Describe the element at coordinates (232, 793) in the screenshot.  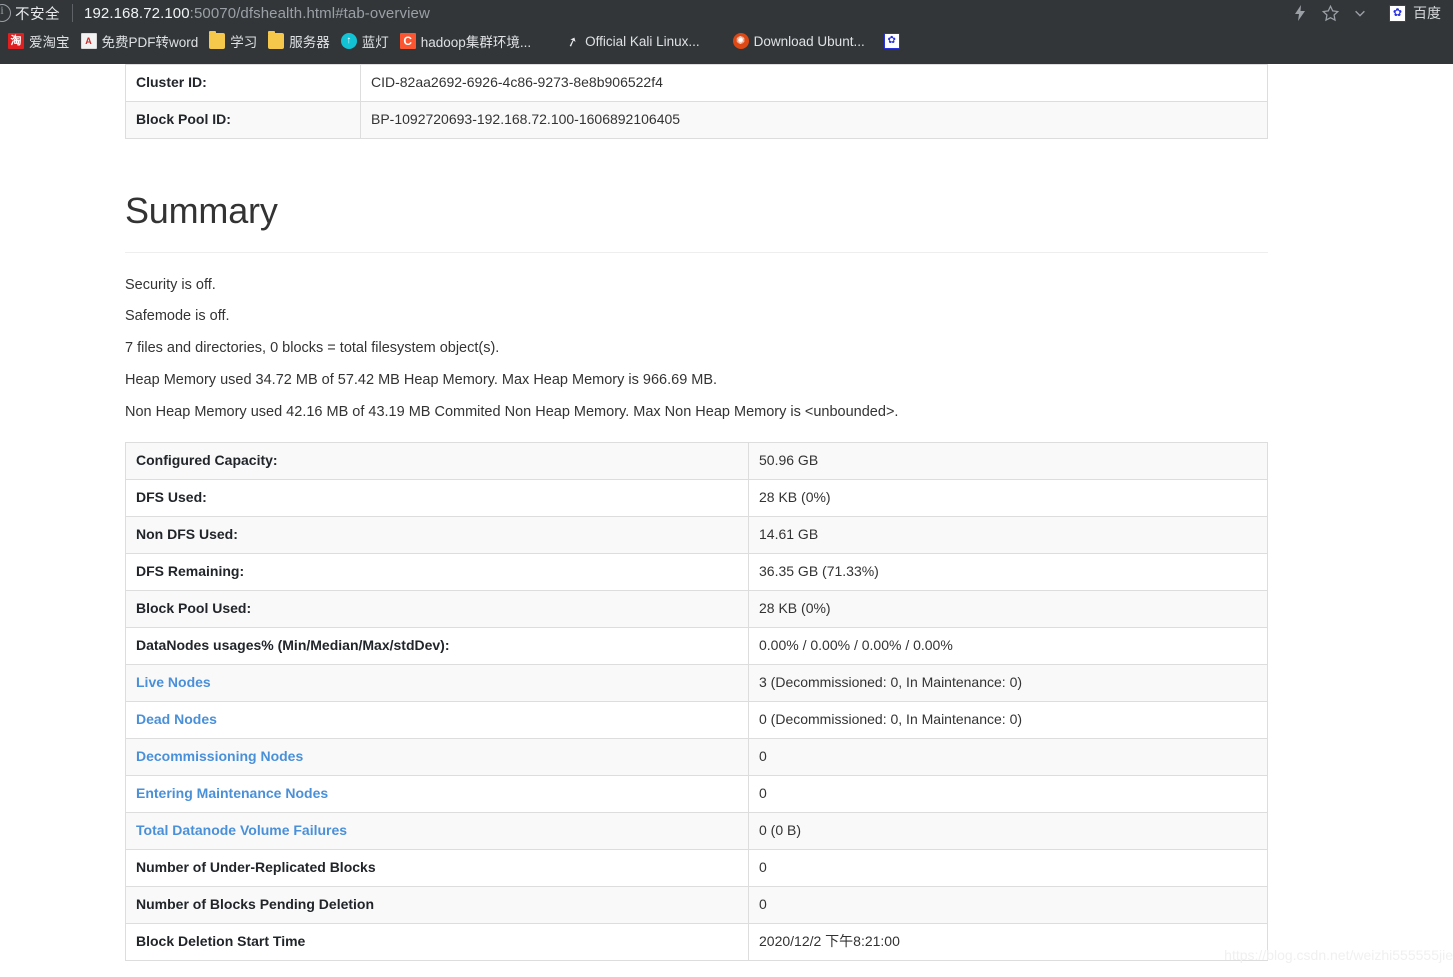
I see `link-entering-maintenance-nodes: Entering Maintenance Nodes` at that location.